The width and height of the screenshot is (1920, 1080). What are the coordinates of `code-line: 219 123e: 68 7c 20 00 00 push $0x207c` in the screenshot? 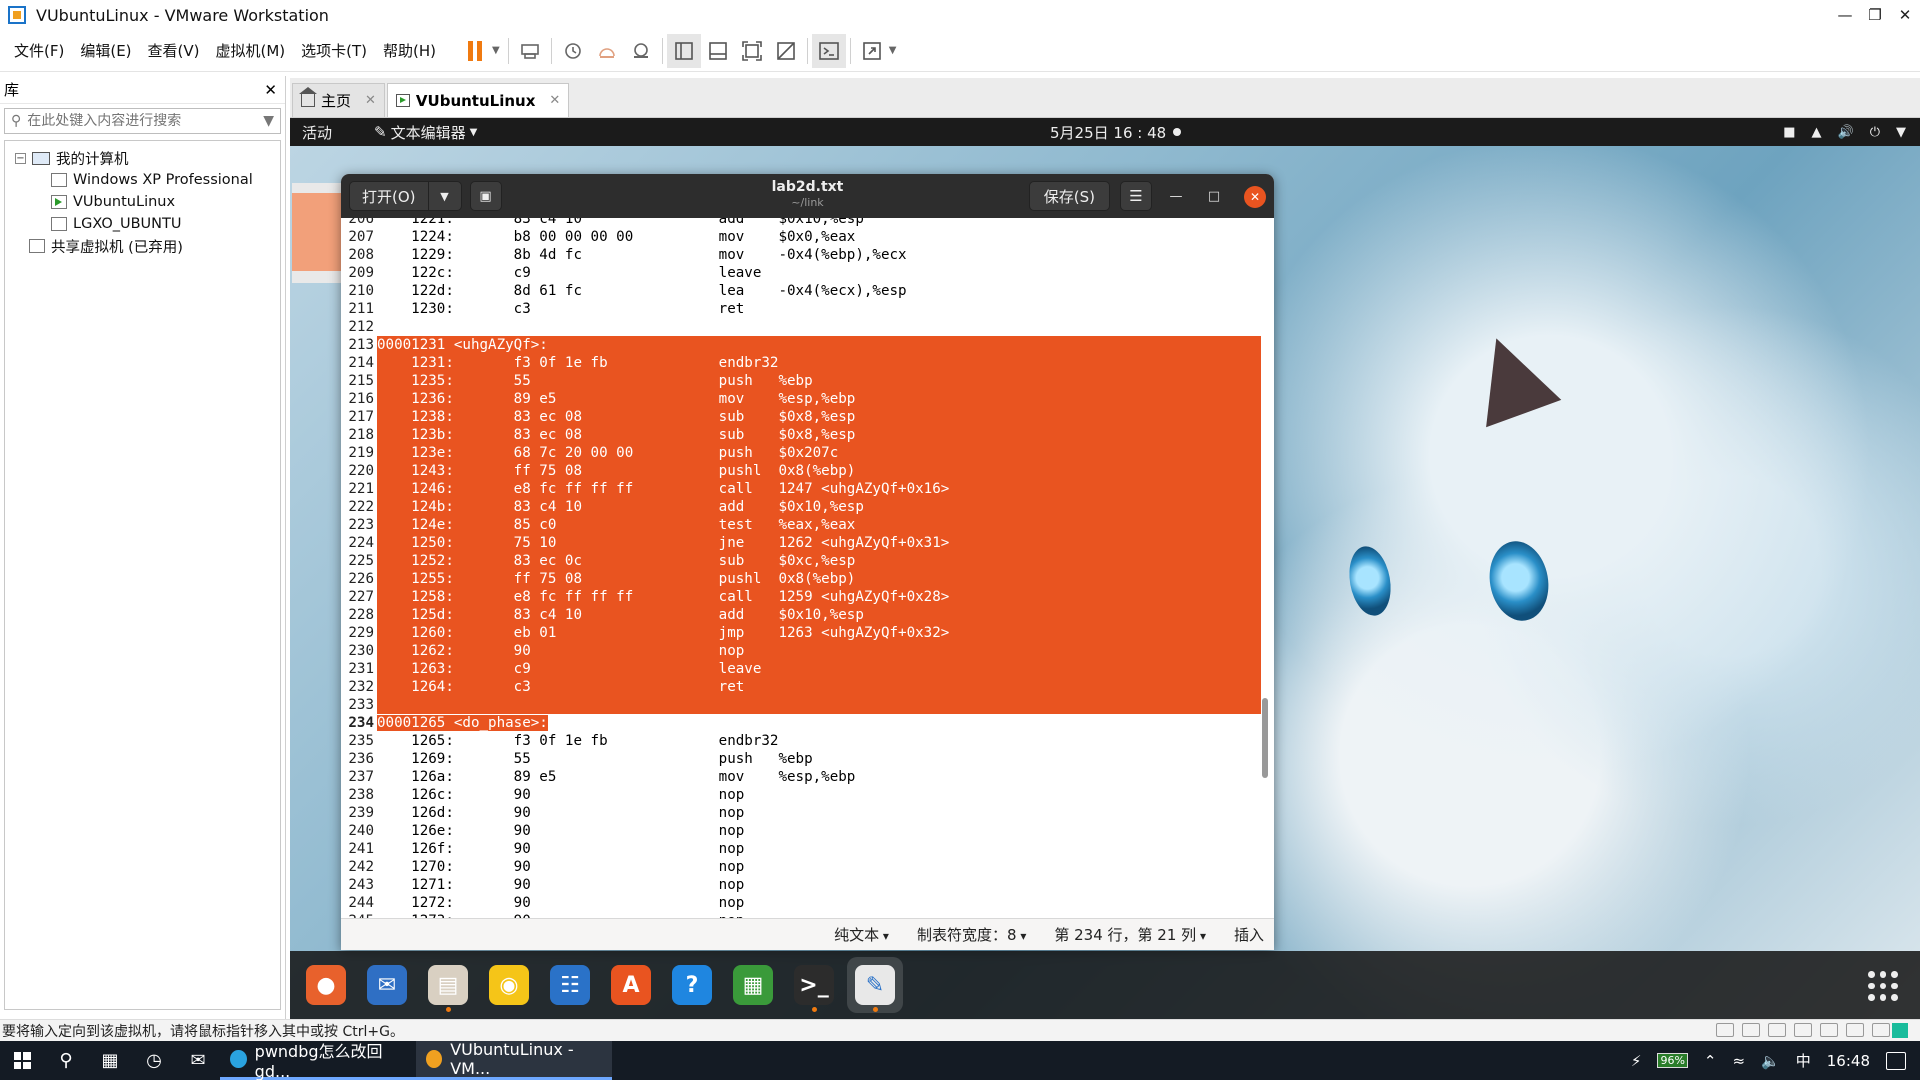 It's located at (801, 453).